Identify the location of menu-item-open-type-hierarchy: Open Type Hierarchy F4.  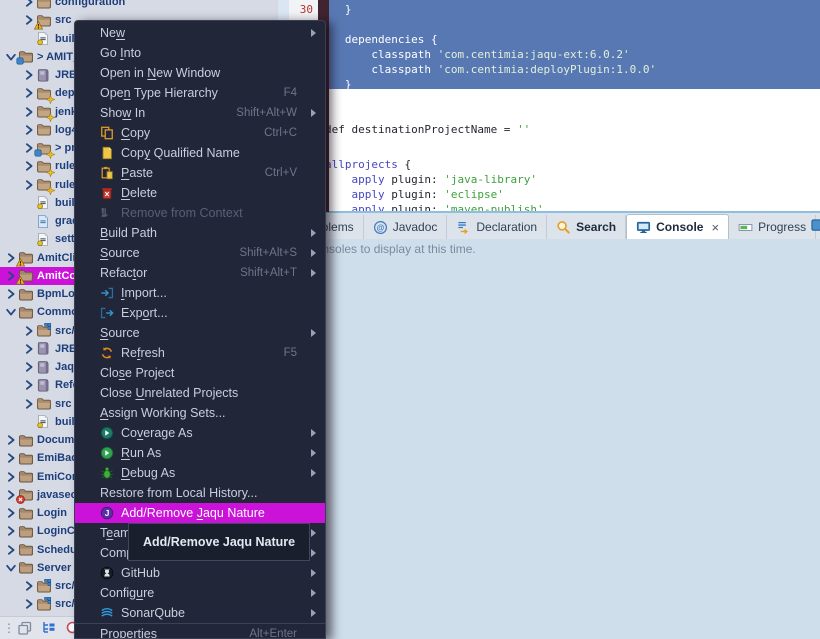
(200, 93).